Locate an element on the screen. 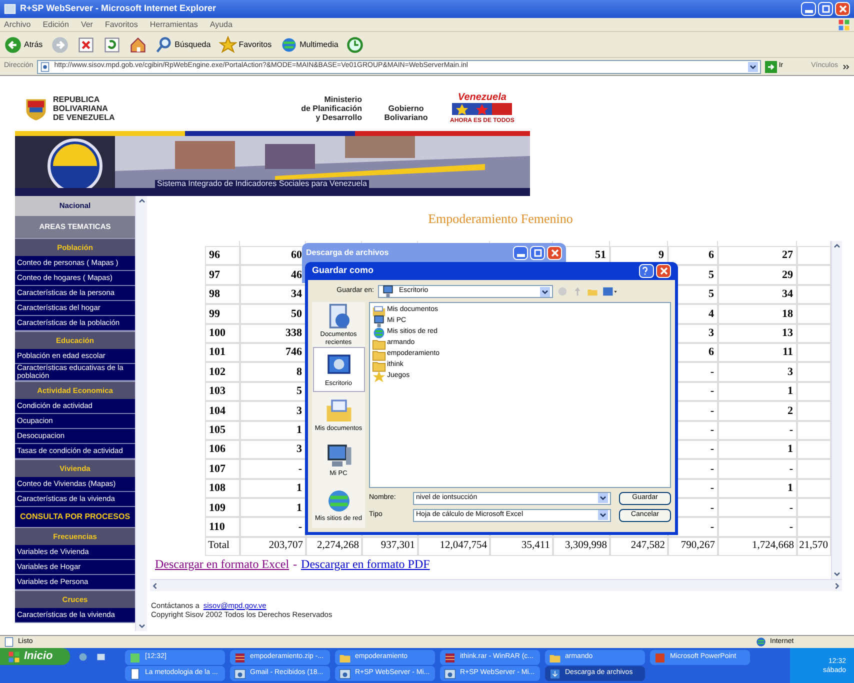  maximize-icon is located at coordinates (826, 9).